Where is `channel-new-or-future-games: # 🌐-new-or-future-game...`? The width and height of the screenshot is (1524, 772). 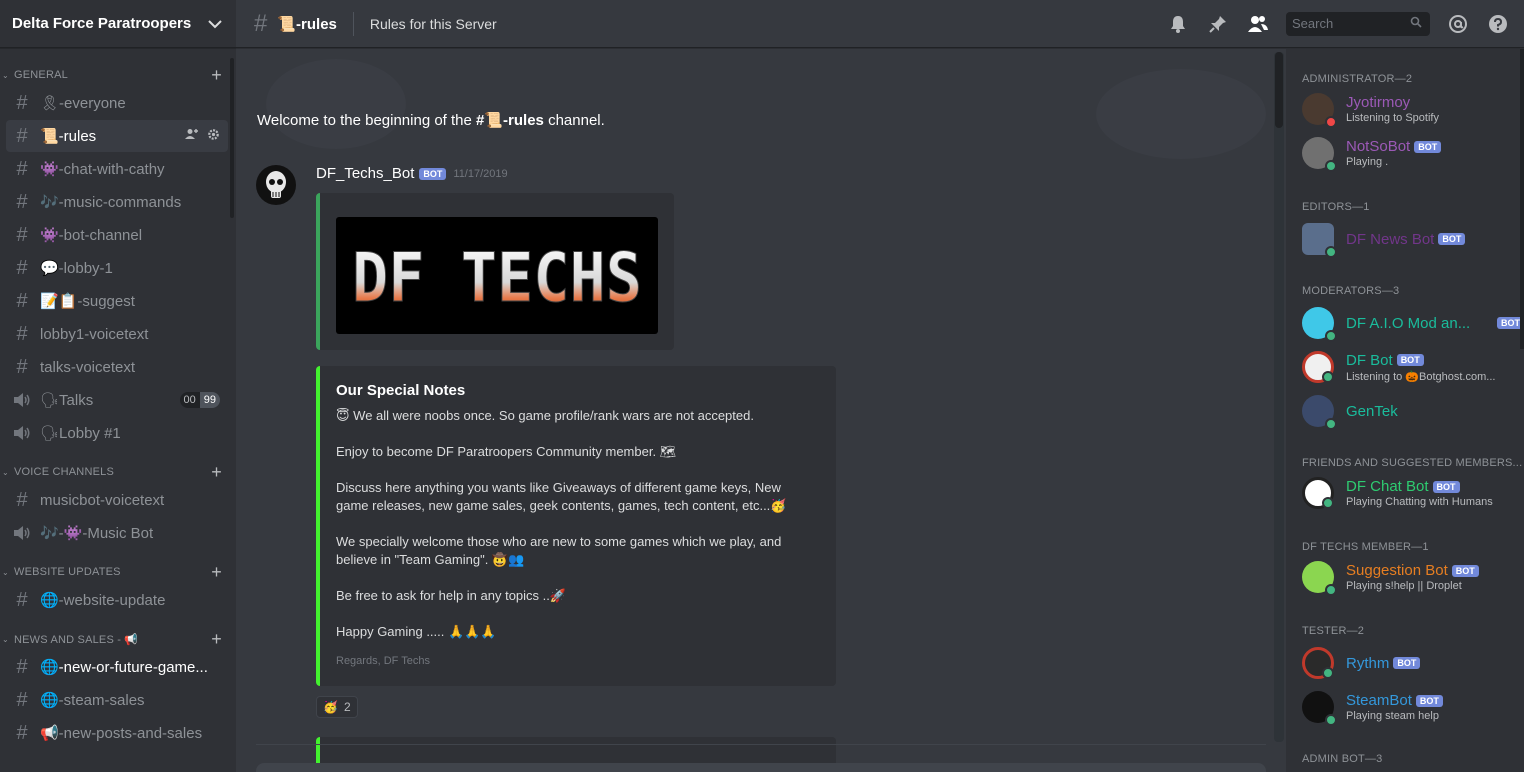 channel-new-or-future-games: # 🌐-new-or-future-game... is located at coordinates (117, 667).